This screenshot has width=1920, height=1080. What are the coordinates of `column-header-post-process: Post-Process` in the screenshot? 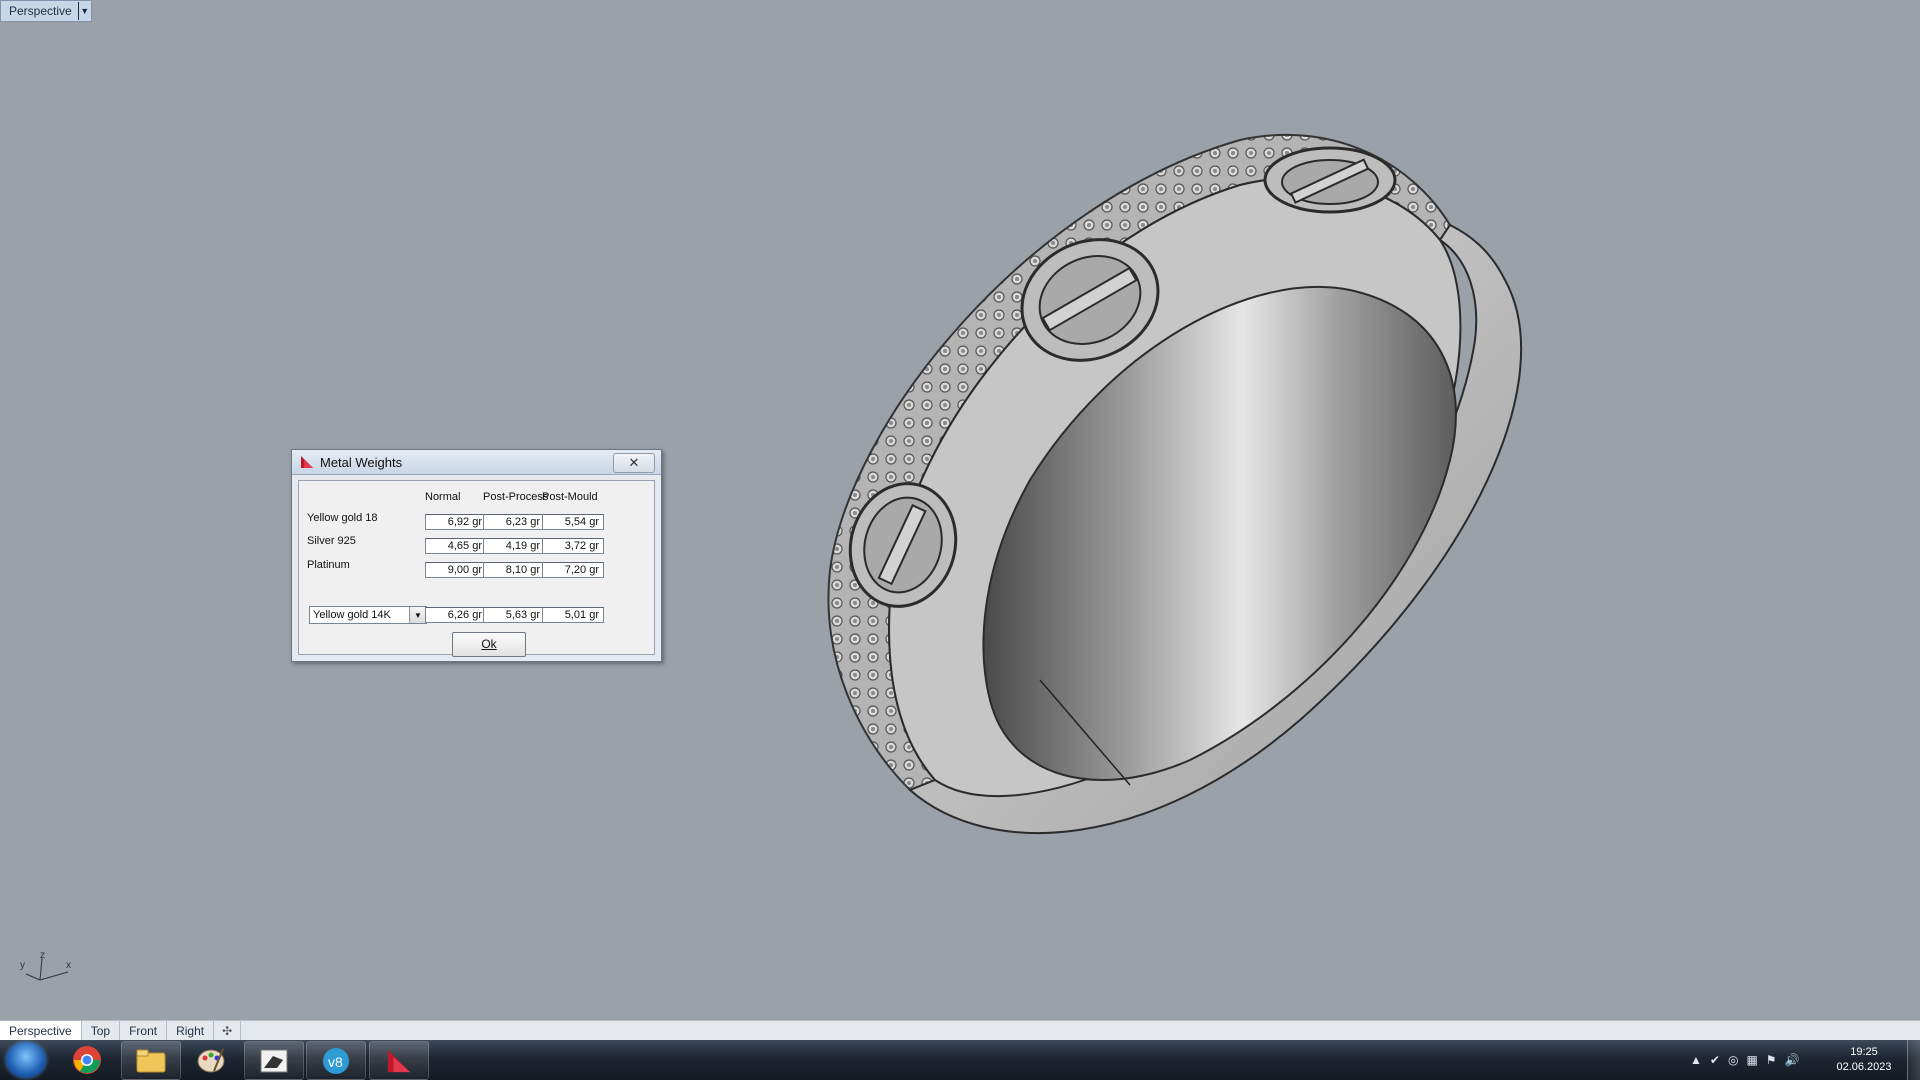 It's located at (516, 497).